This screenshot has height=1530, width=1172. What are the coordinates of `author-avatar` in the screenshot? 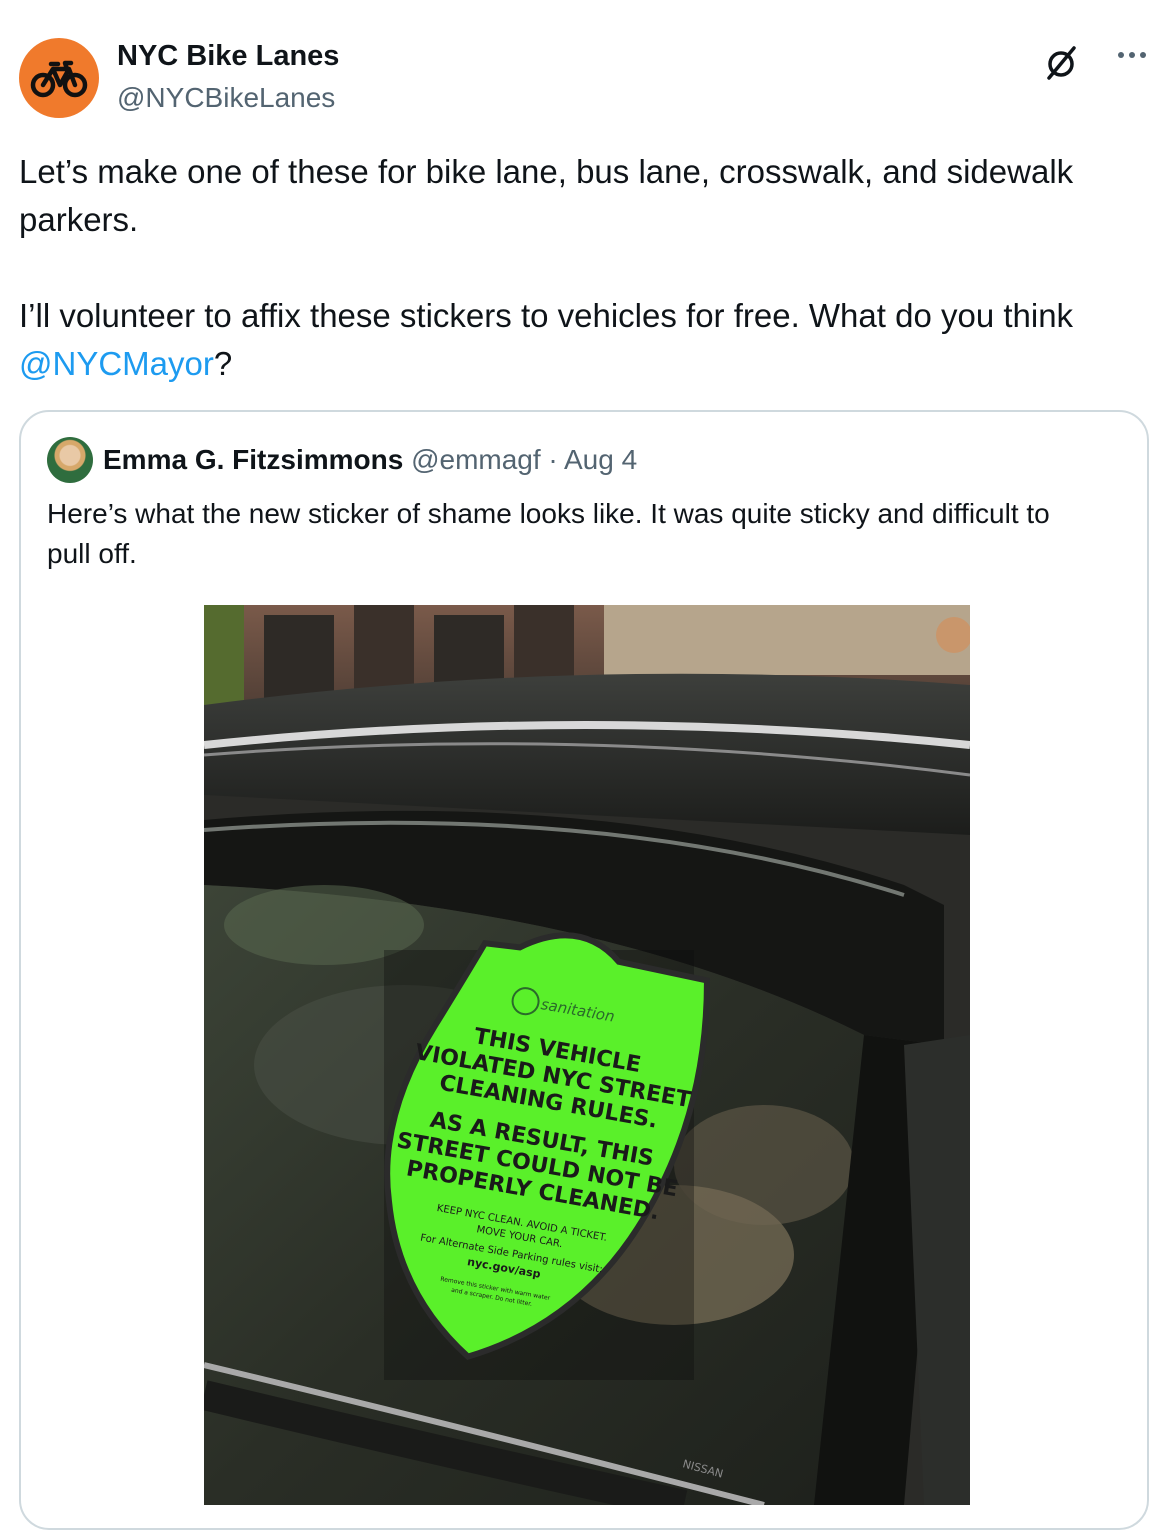 It's located at (59, 78).